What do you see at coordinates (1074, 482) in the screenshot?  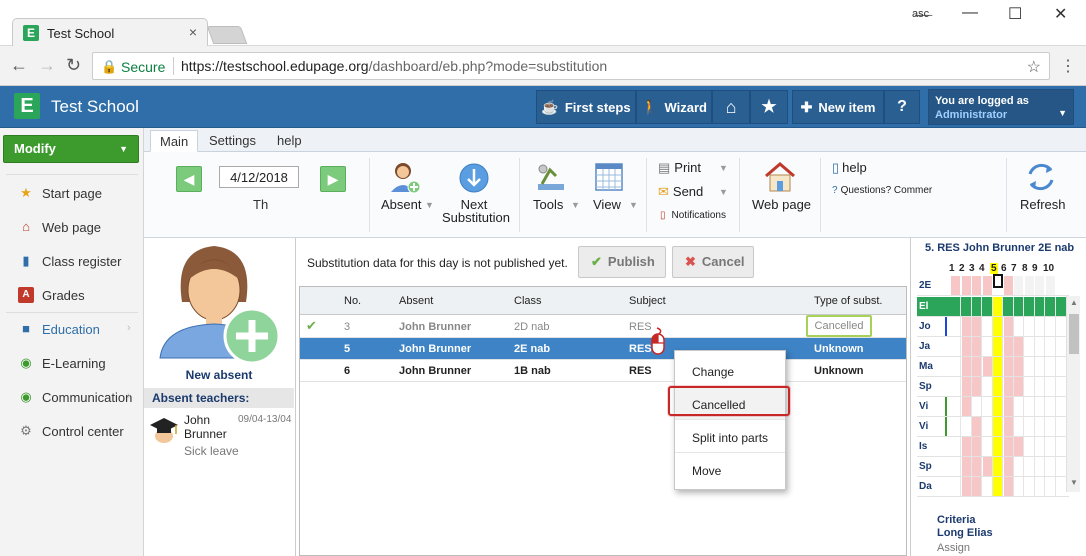 I see `scroll-down-icon: ▼` at bounding box center [1074, 482].